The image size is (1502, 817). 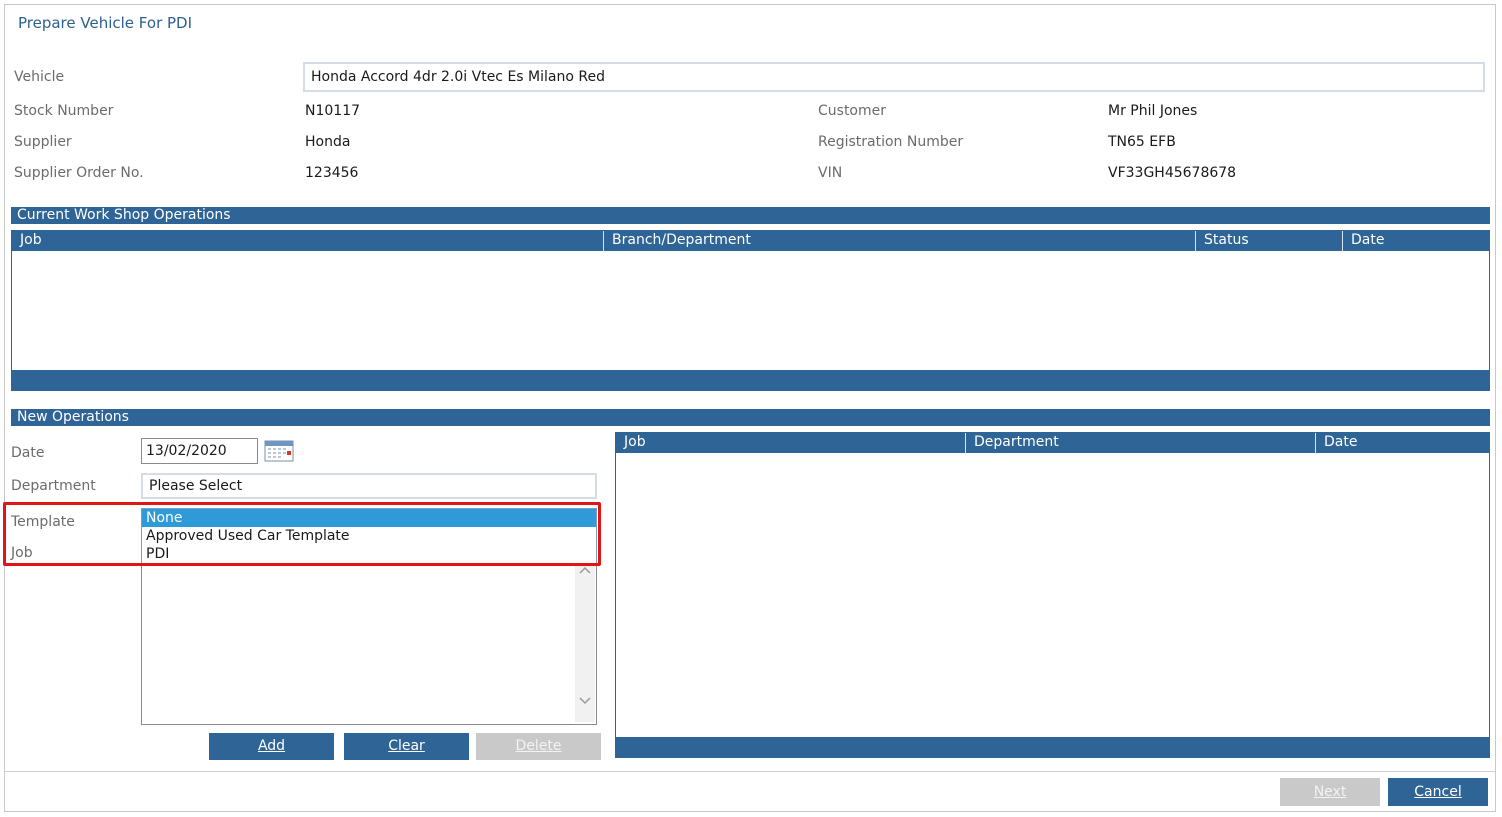 What do you see at coordinates (750, 417) in the screenshot?
I see `new-ops-header: New Operations` at bounding box center [750, 417].